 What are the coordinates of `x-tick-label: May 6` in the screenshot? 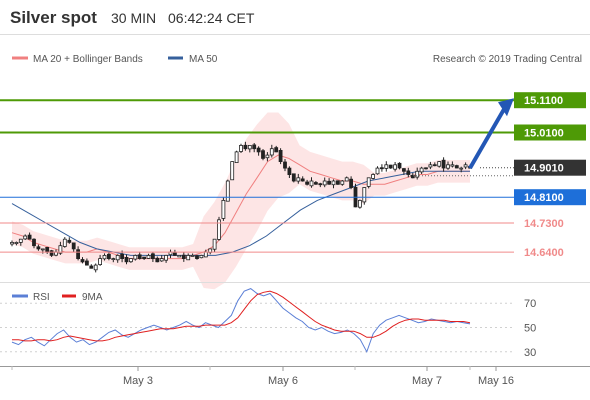 It's located at (283, 381).